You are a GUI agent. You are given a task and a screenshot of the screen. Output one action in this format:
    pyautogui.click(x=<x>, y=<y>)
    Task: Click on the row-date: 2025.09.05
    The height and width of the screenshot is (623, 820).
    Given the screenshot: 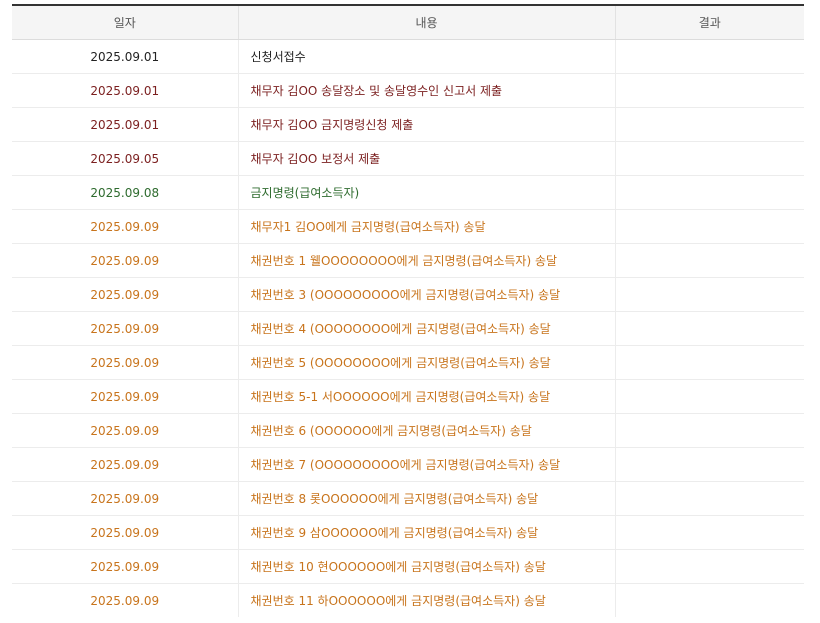 What is the action you would take?
    pyautogui.click(x=125, y=158)
    